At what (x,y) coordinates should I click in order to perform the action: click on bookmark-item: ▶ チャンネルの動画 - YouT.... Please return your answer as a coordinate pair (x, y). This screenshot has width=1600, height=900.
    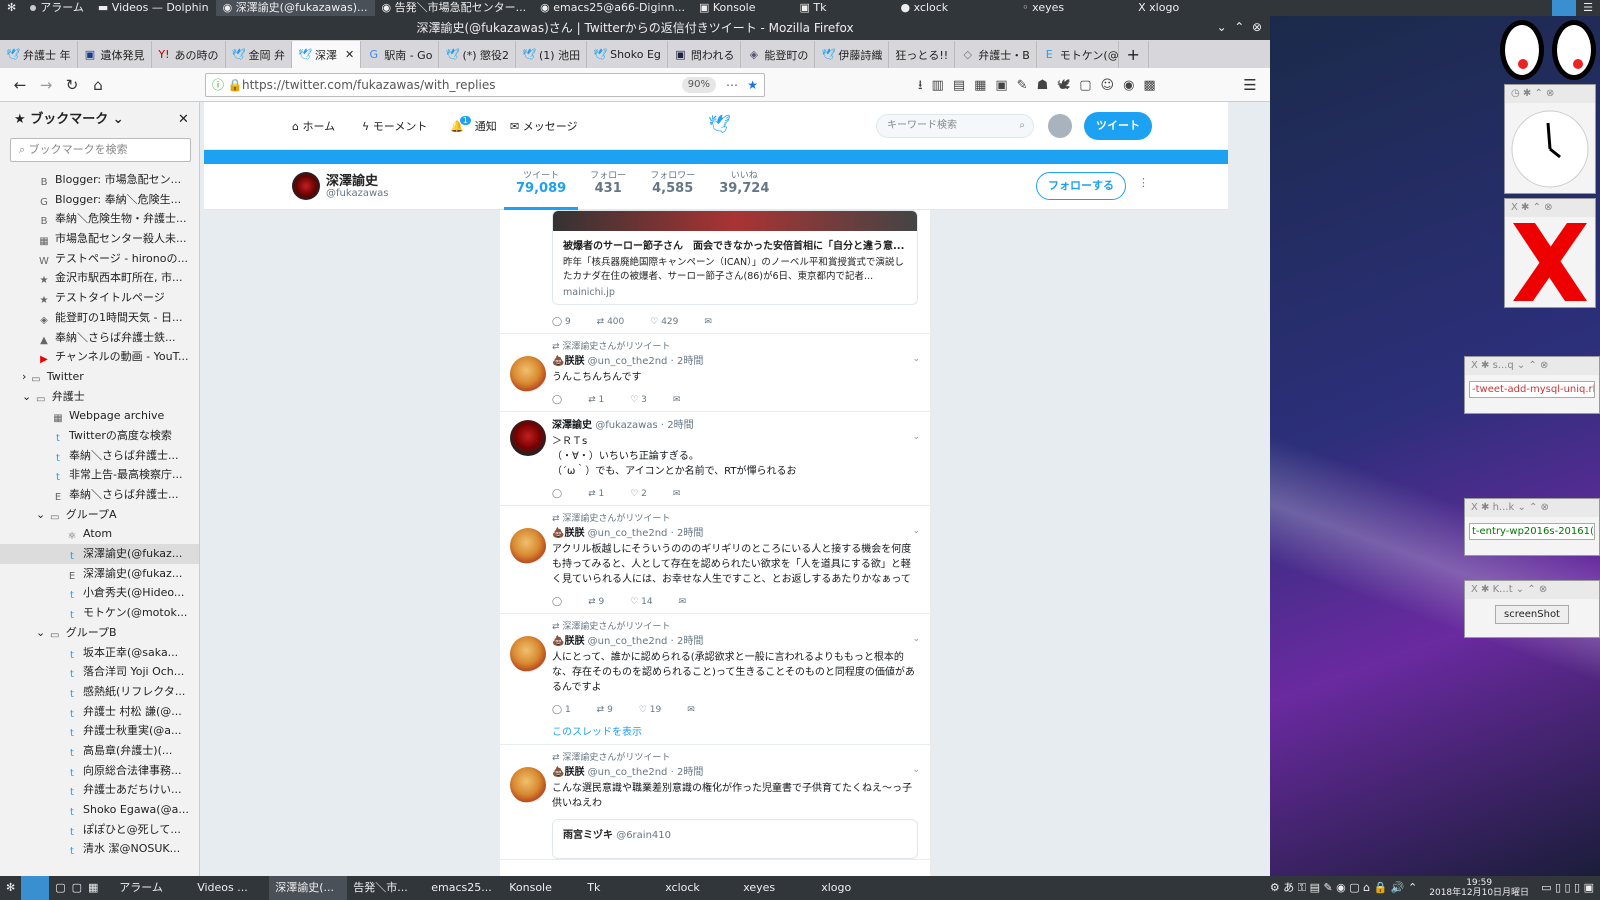
    Looking at the image, I should click on (99, 357).